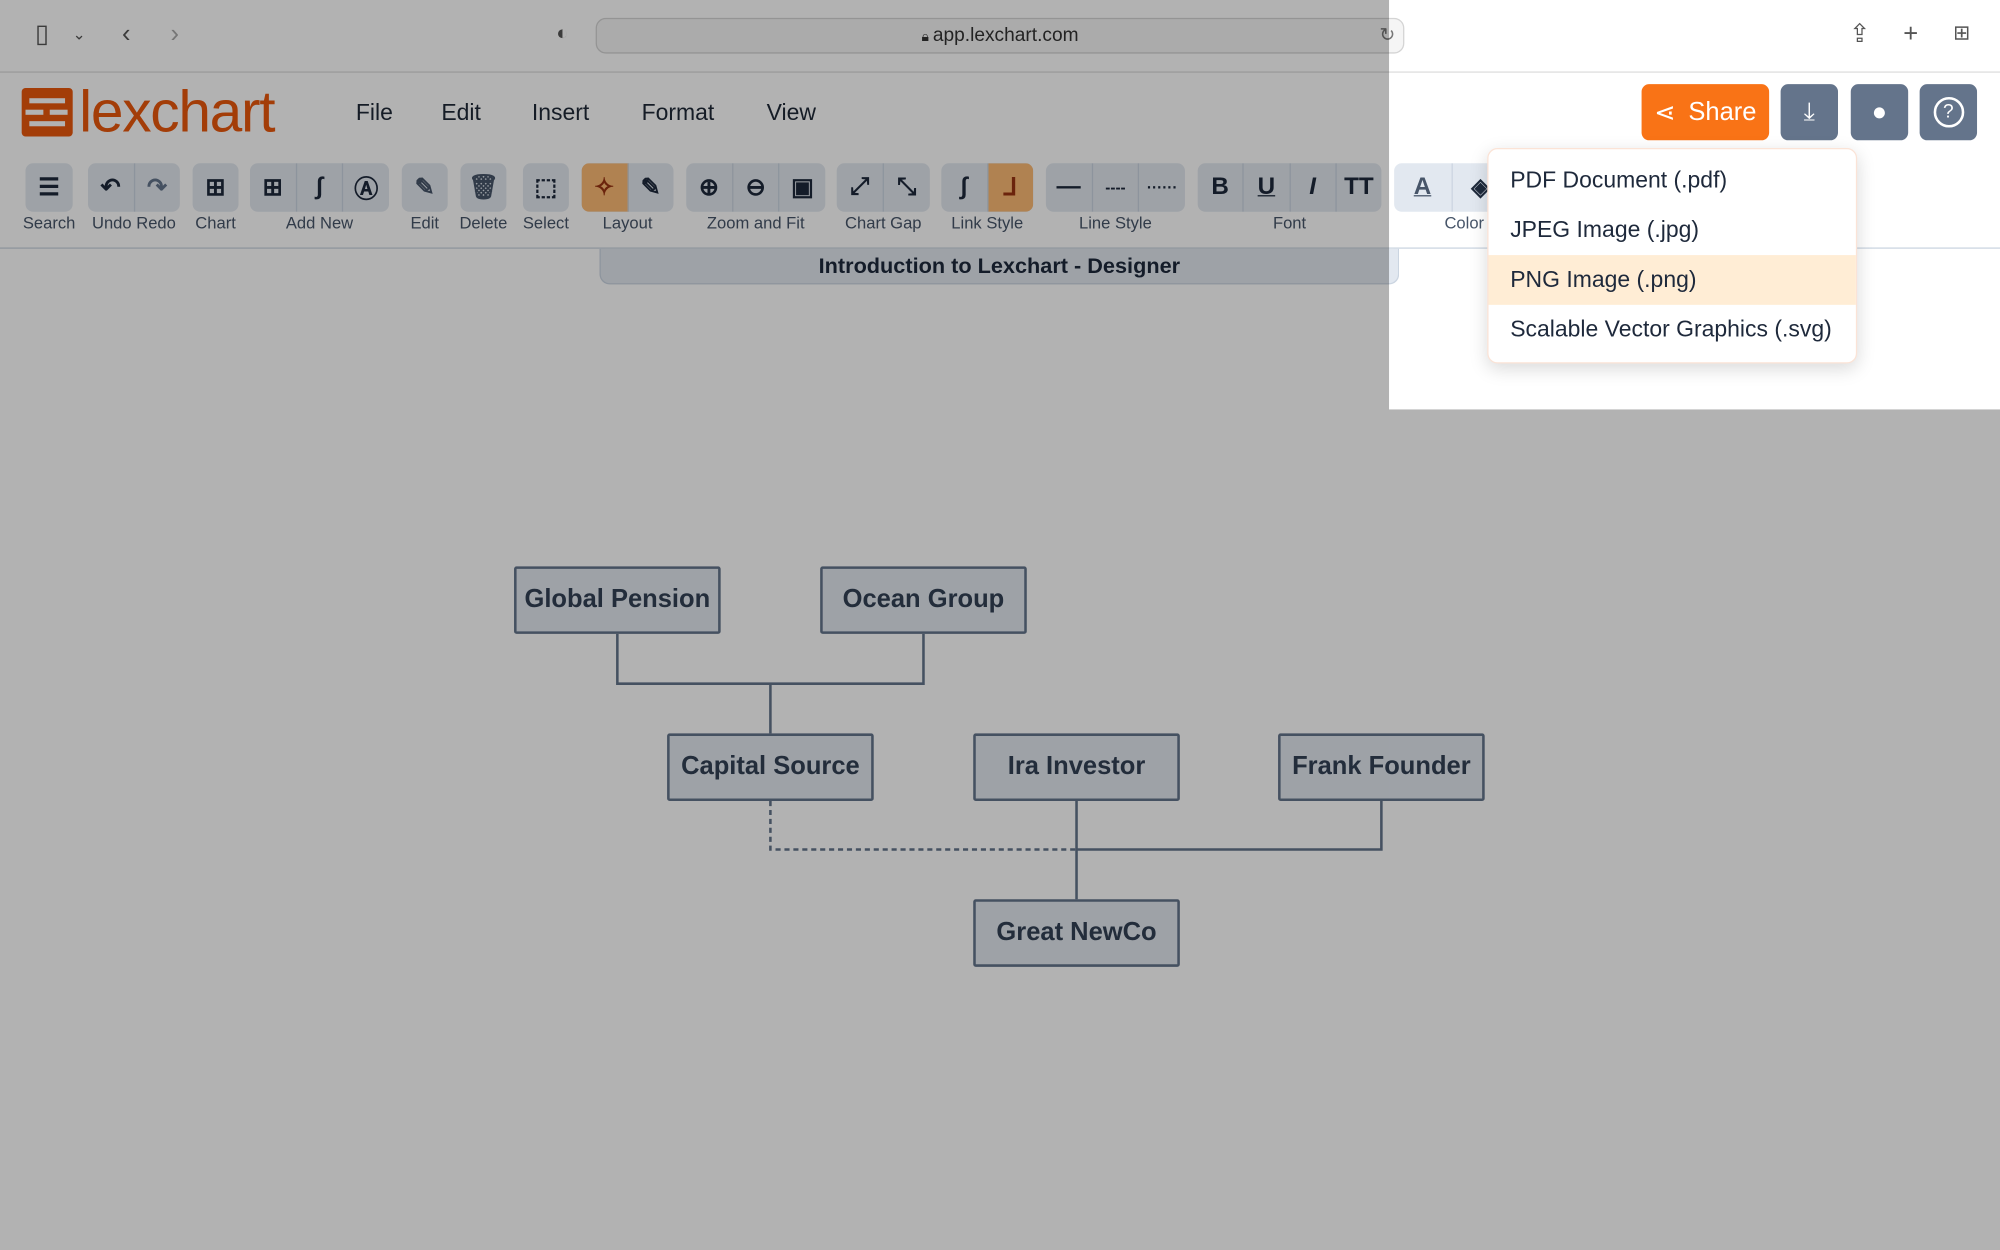  Describe the element at coordinates (1672, 280) in the screenshot. I see `menu-item-png: PNG Image (.png)` at that location.